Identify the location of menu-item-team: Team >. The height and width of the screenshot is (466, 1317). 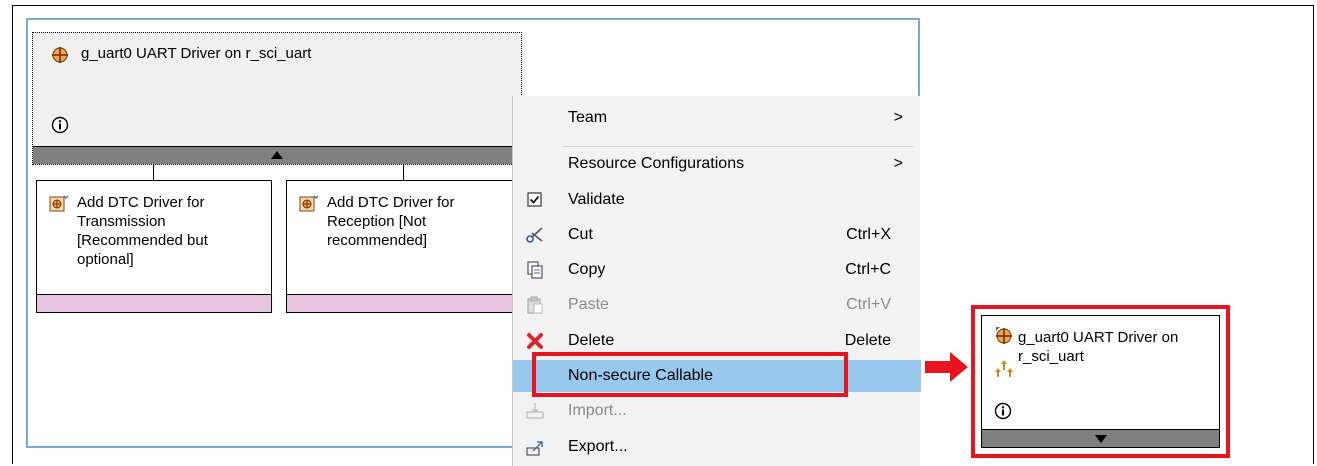
(717, 118).